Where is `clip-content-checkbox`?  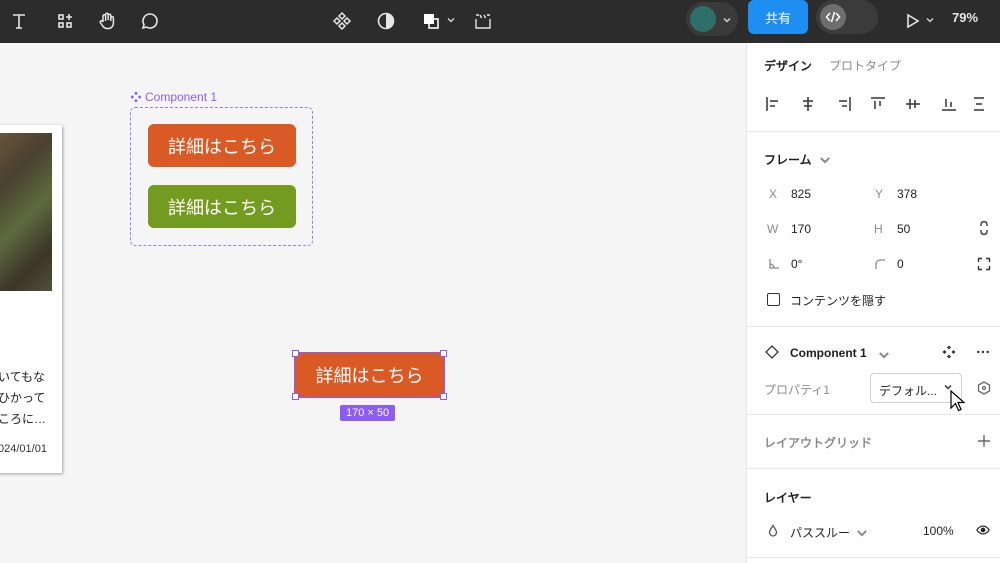
clip-content-checkbox is located at coordinates (773, 299).